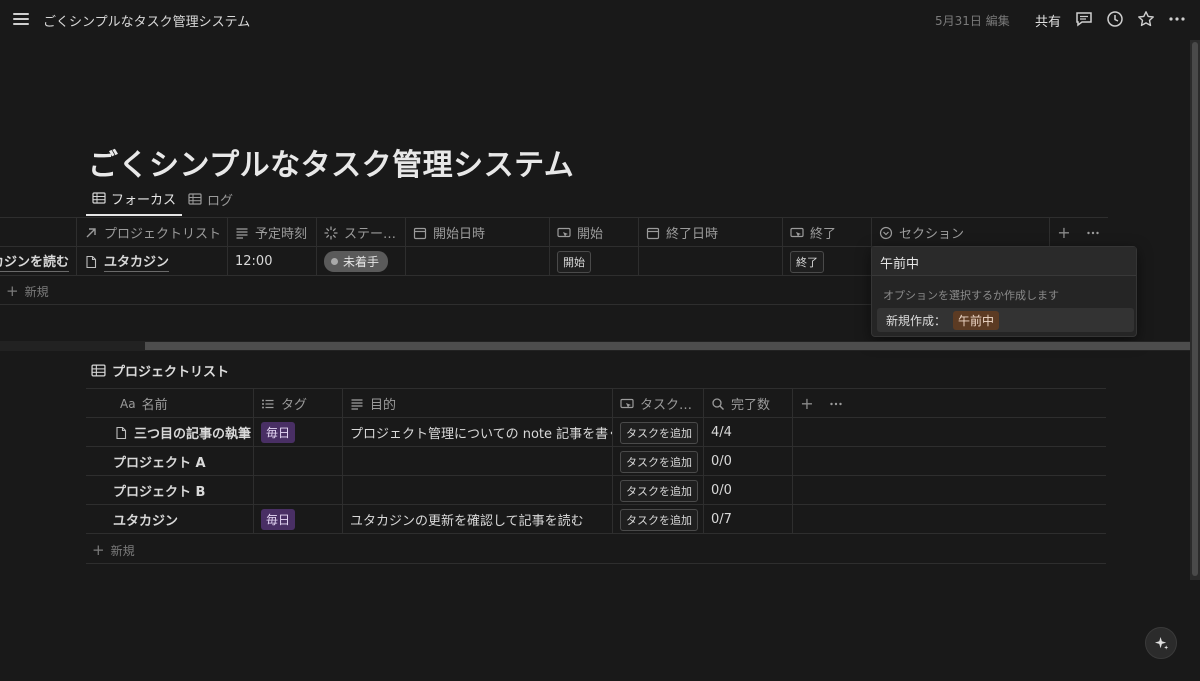  What do you see at coordinates (711, 232) in the screenshot?
I see `column-header-end-datetime: 終了日時` at bounding box center [711, 232].